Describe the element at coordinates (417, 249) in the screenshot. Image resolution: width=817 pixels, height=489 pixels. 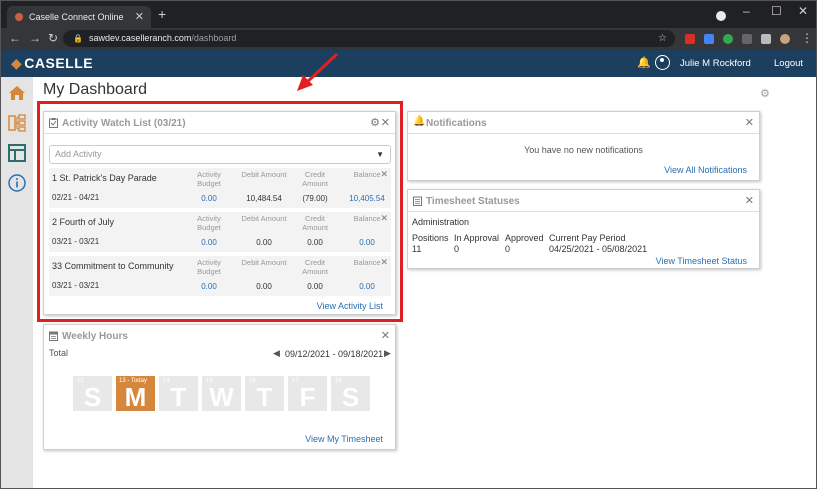
I see `positions-value: 11` at that location.